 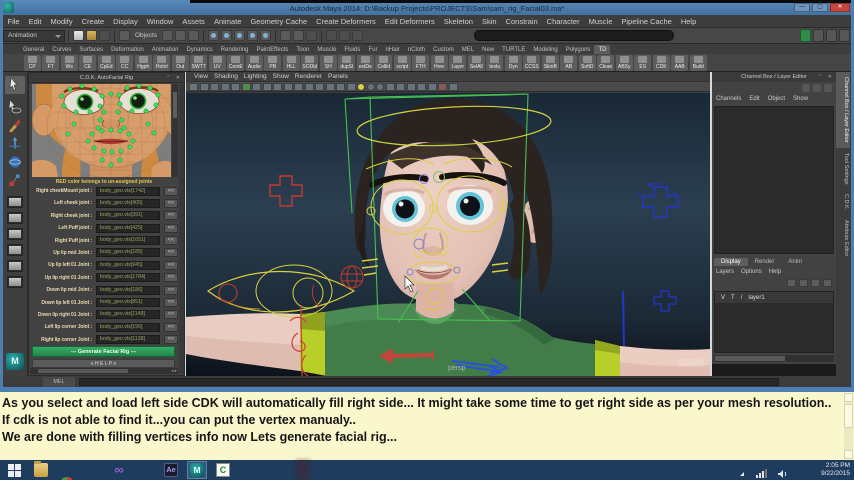 I want to click on menu-item: Display, so click(x=126, y=21).